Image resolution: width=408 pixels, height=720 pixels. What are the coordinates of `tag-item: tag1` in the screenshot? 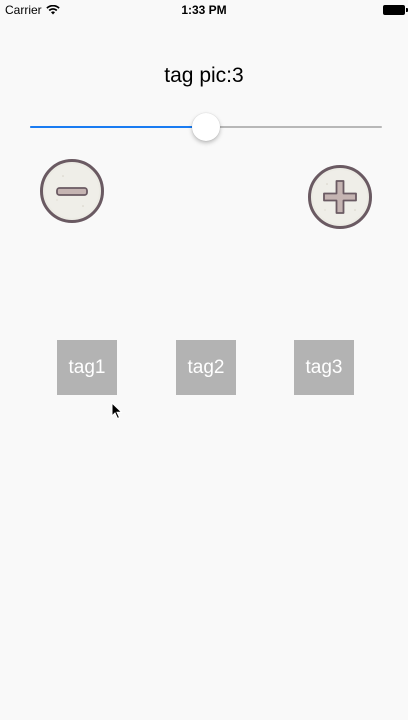 It's located at (87, 367).